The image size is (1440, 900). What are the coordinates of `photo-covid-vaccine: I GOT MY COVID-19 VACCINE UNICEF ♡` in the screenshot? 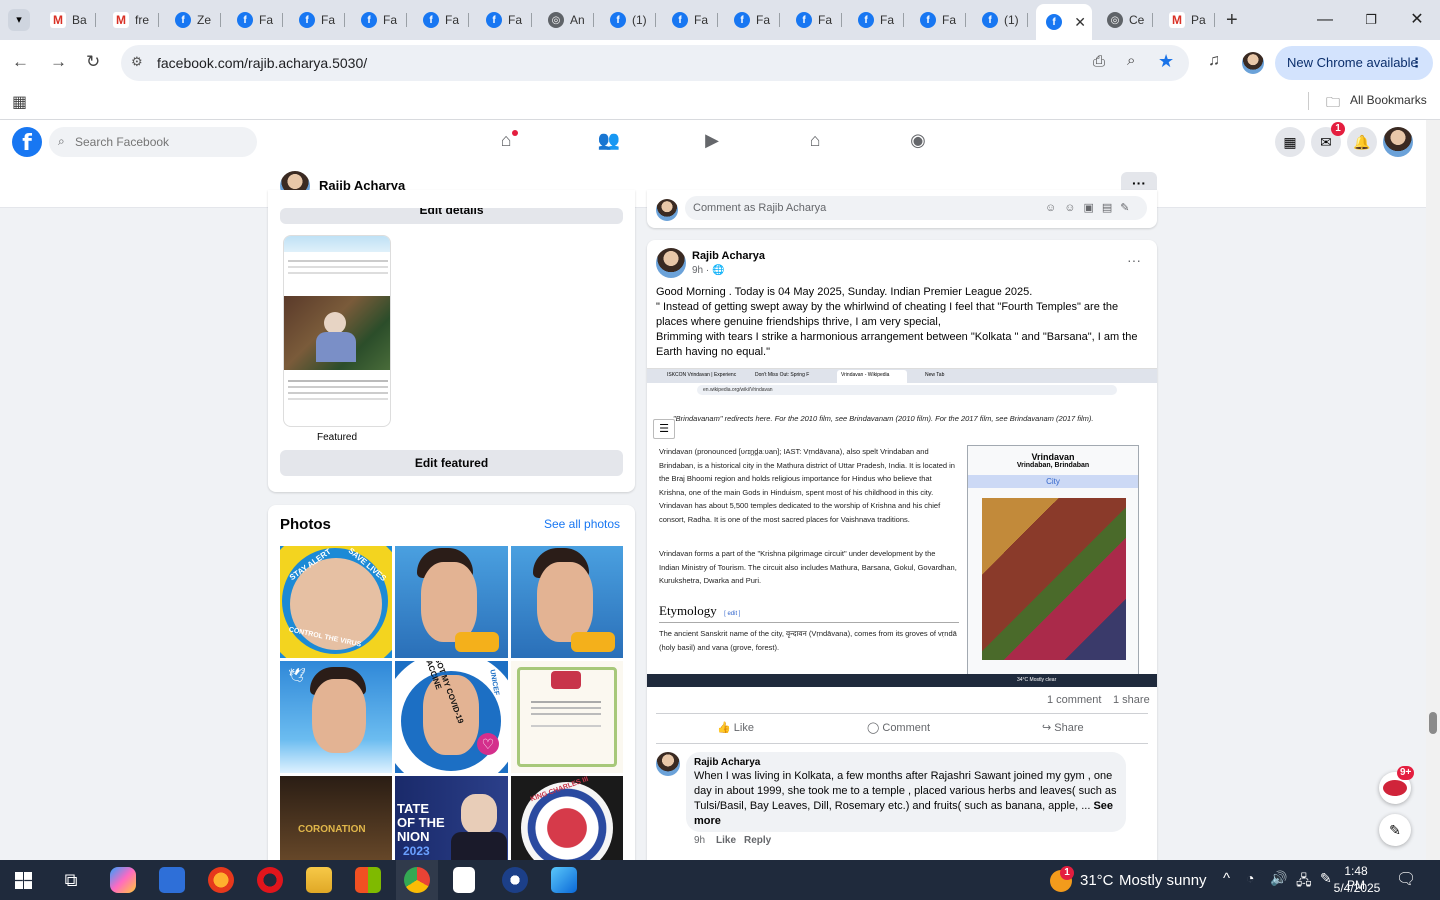 It's located at (451, 717).